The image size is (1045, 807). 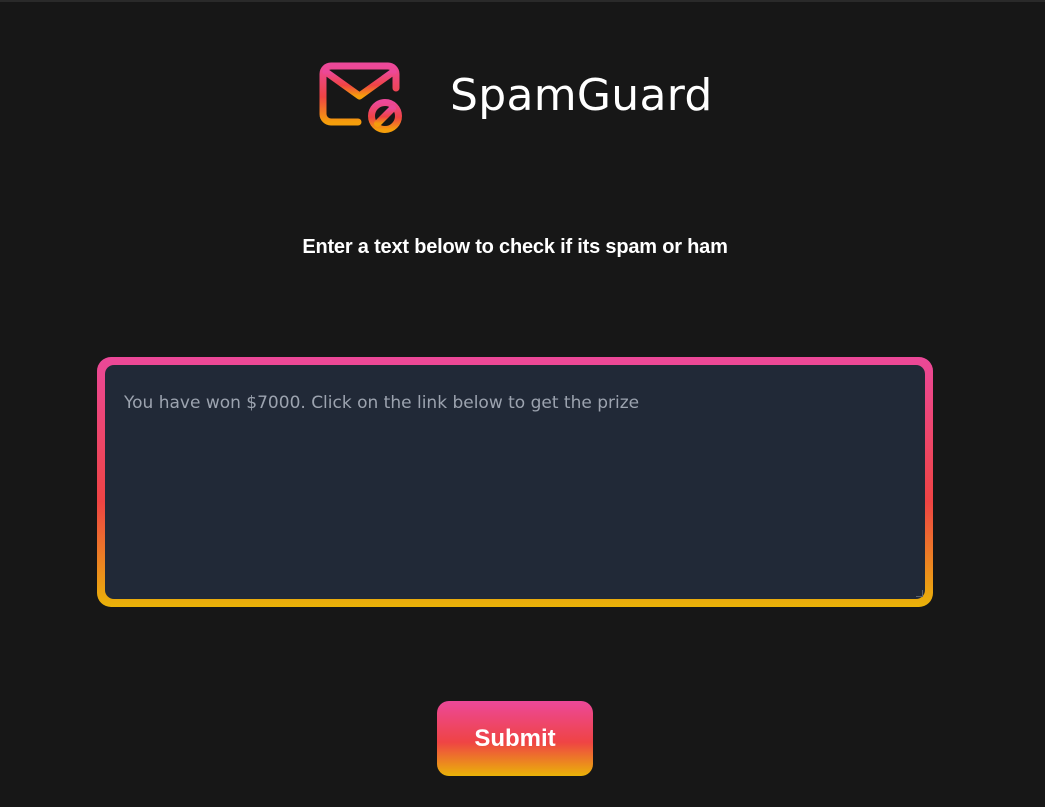 What do you see at coordinates (515, 738) in the screenshot?
I see `submit-button: Submit` at bounding box center [515, 738].